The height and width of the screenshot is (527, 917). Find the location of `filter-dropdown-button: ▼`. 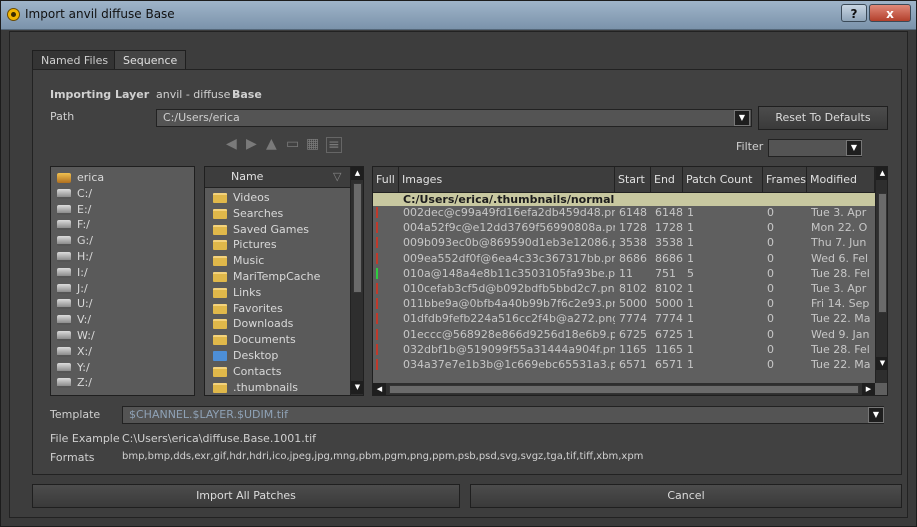

filter-dropdown-button: ▼ is located at coordinates (854, 148).